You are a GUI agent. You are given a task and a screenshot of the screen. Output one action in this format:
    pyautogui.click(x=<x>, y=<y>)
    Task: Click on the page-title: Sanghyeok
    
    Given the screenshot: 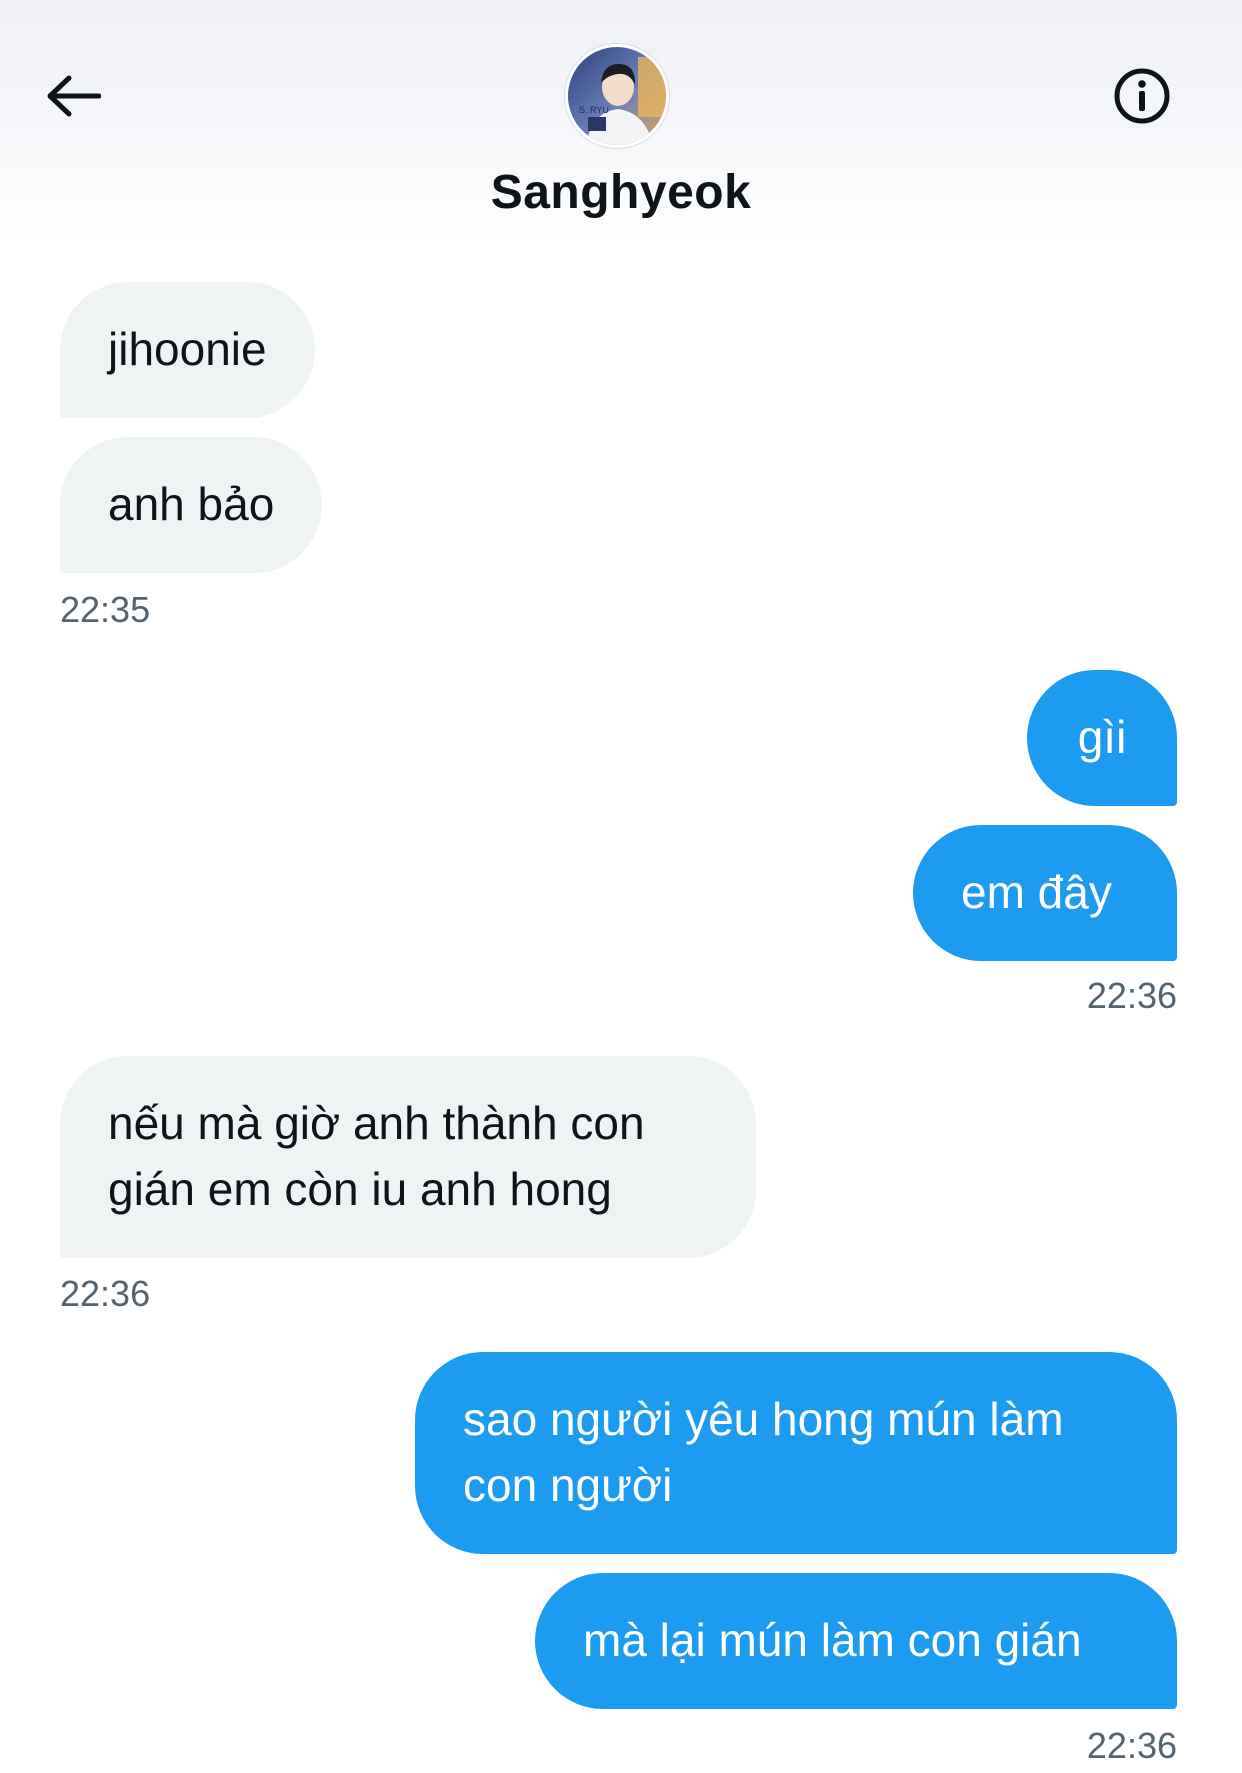 What is the action you would take?
    pyautogui.click(x=621, y=192)
    